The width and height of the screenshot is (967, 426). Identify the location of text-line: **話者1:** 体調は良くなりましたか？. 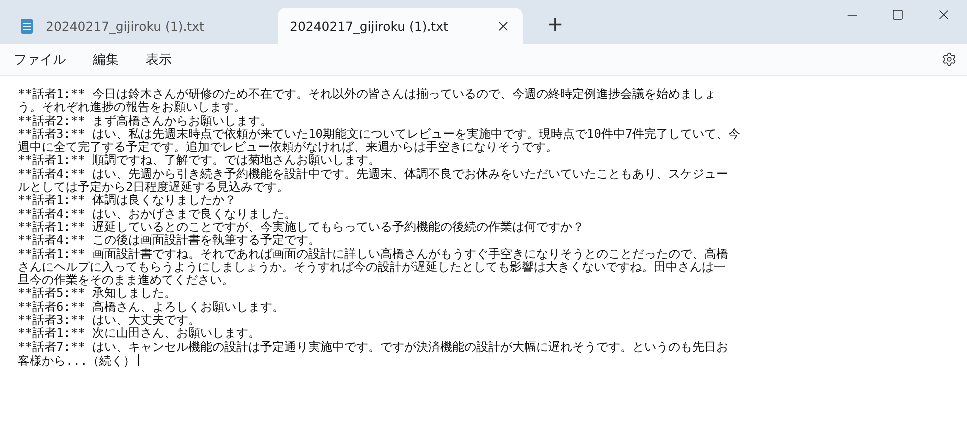
(128, 201).